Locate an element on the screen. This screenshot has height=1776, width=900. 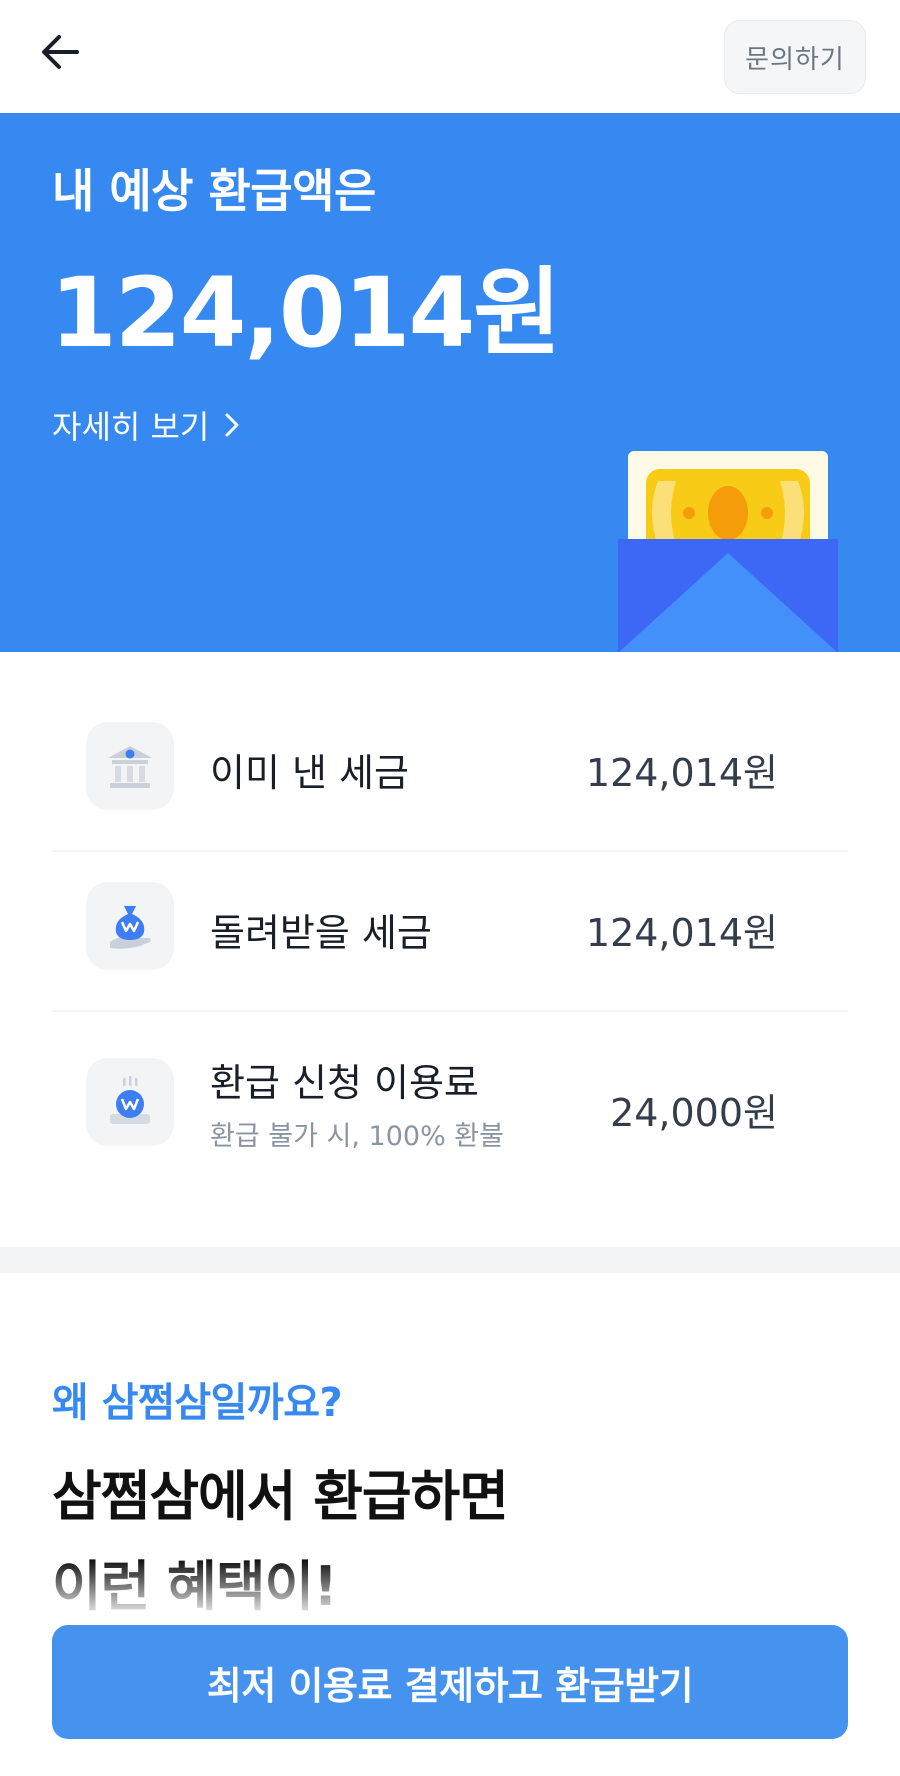
refundable-tax-label: 돌려받을 세금 is located at coordinates (321, 933).